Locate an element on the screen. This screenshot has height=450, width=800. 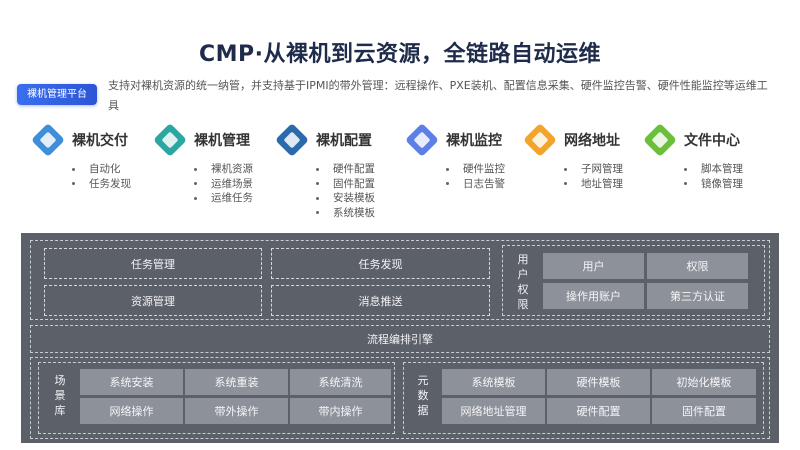
metadata-cell: 固件配置 is located at coordinates (704, 411).